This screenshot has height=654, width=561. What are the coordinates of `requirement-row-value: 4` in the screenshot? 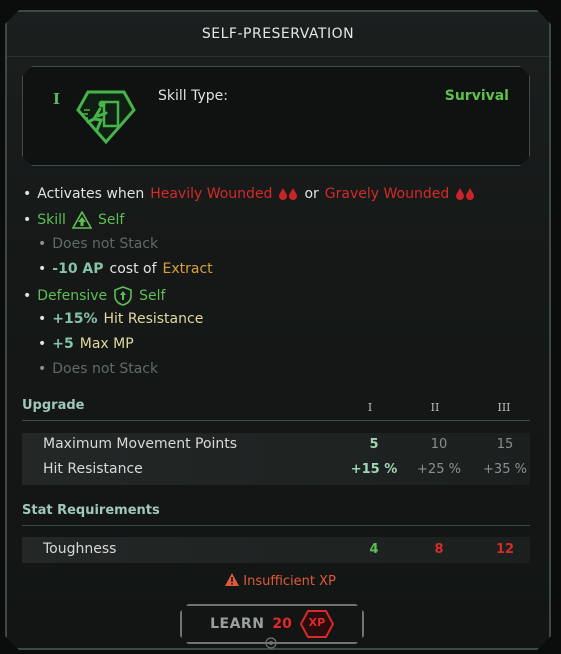 It's located at (374, 549).